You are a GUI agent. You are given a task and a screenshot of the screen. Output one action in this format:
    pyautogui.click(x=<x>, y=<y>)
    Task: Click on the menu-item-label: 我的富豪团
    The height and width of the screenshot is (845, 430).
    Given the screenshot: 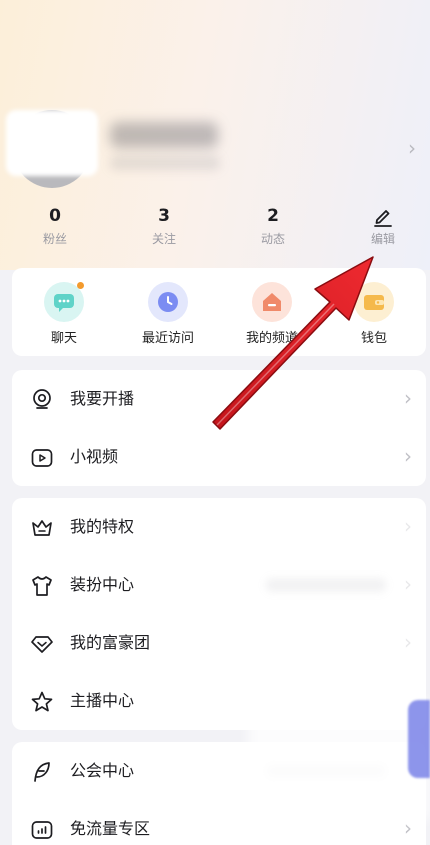 What is the action you would take?
    pyautogui.click(x=110, y=642)
    